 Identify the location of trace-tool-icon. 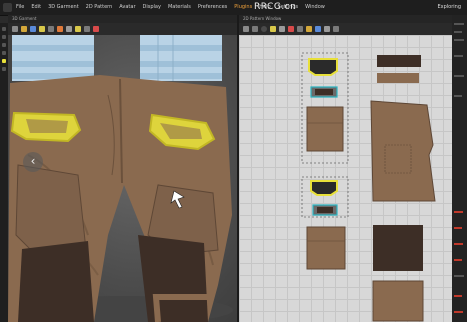
(327, 29).